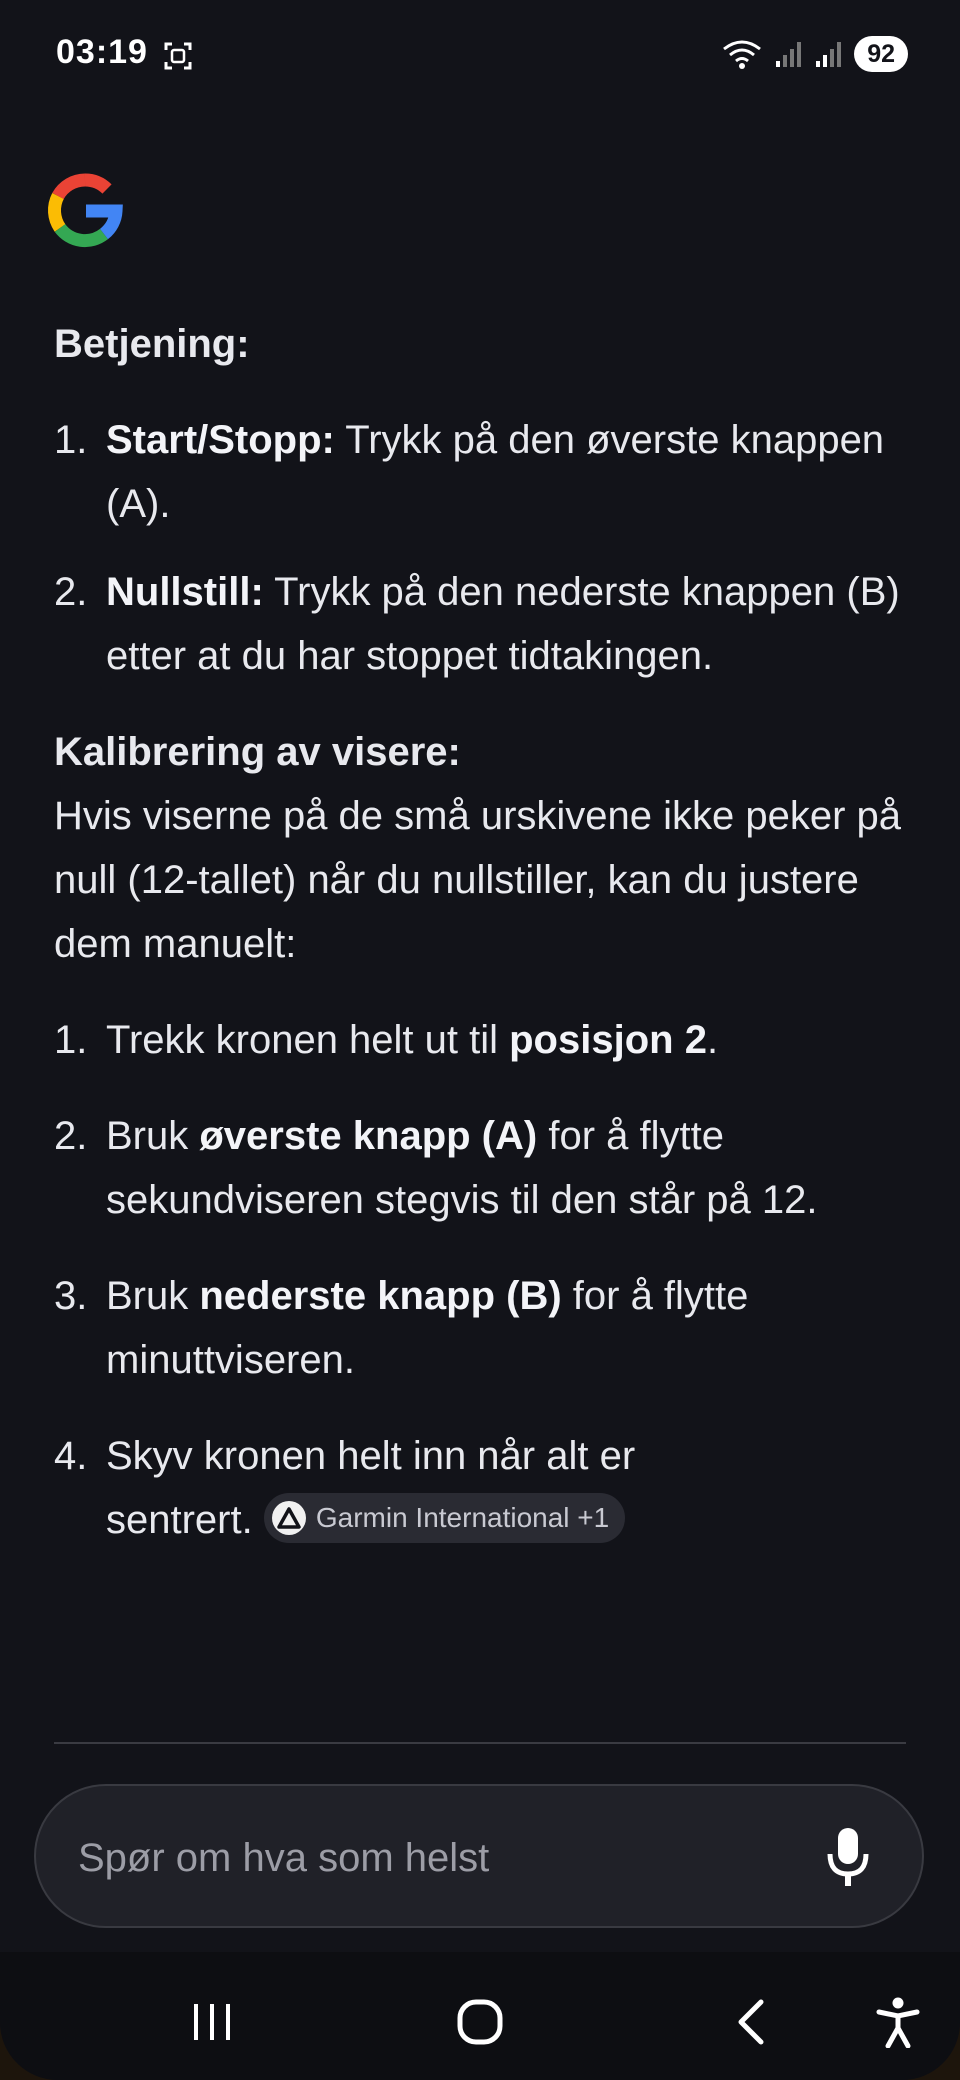  What do you see at coordinates (178, 56) in the screenshot?
I see `screenshot-icon` at bounding box center [178, 56].